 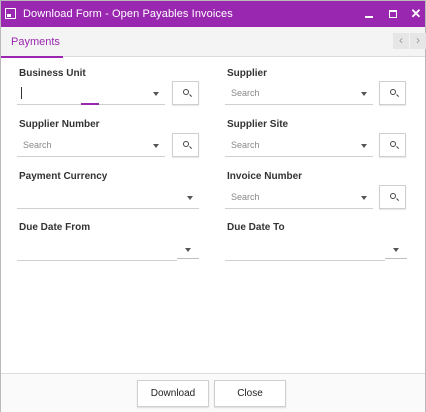 I want to click on supplier-number-search-button, so click(x=185, y=145).